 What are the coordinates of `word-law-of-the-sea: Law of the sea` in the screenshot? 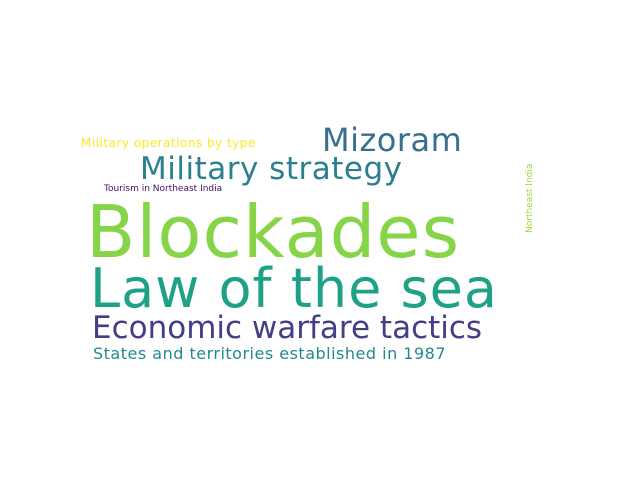 It's located at (294, 288).